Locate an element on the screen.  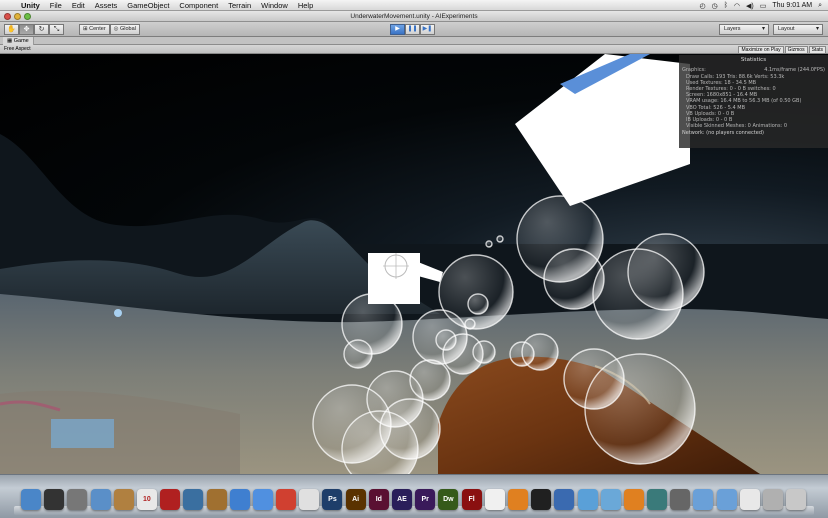
menu-assets: Assets is located at coordinates (106, 5).